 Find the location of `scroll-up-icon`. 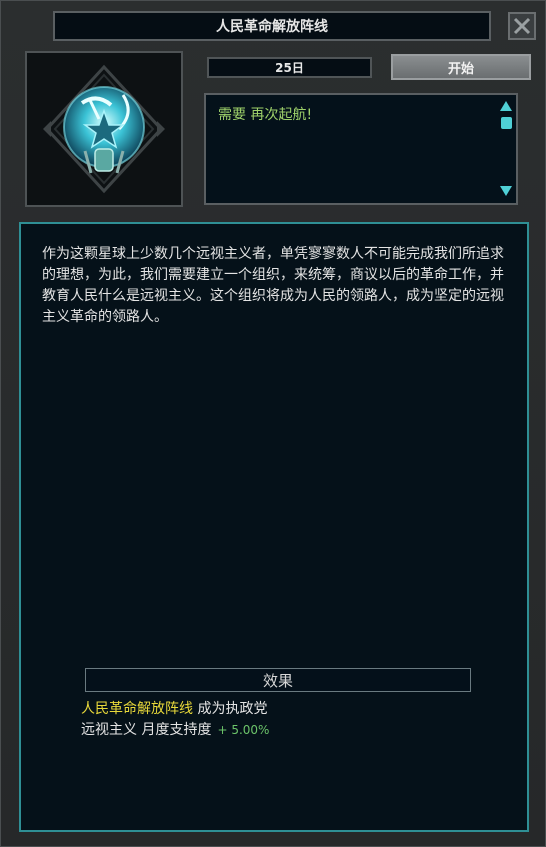

scroll-up-icon is located at coordinates (506, 106).